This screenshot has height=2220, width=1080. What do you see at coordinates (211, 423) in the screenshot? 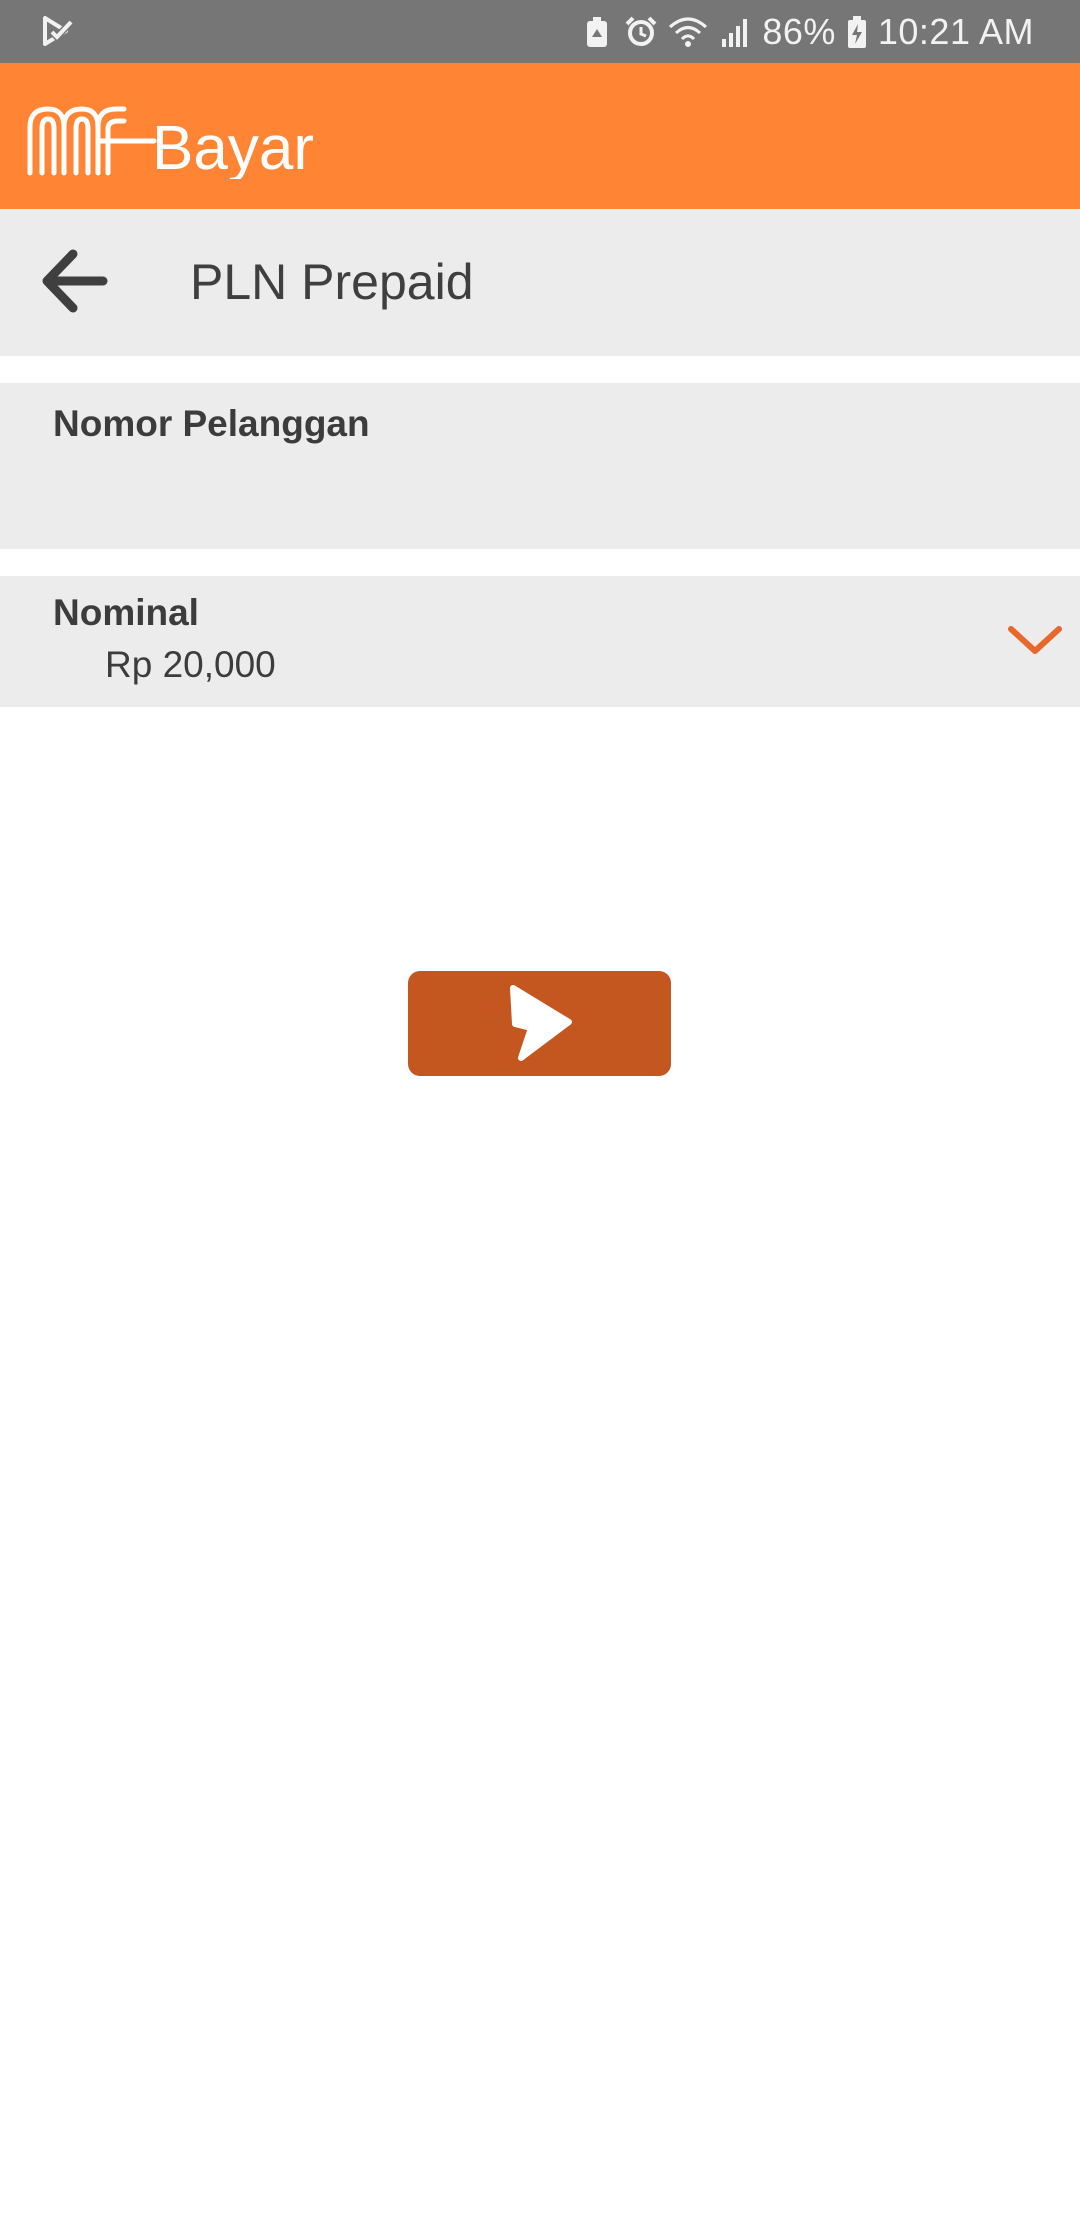
I see `customer-number-label: Nomor Pelanggan` at bounding box center [211, 423].